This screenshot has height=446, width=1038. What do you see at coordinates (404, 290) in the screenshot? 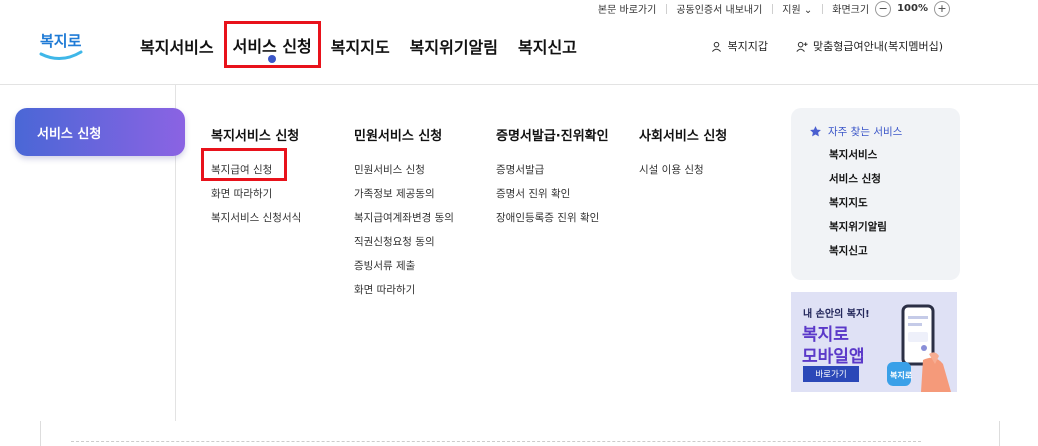
I see `menu-item: 화면 따라하기` at bounding box center [404, 290].